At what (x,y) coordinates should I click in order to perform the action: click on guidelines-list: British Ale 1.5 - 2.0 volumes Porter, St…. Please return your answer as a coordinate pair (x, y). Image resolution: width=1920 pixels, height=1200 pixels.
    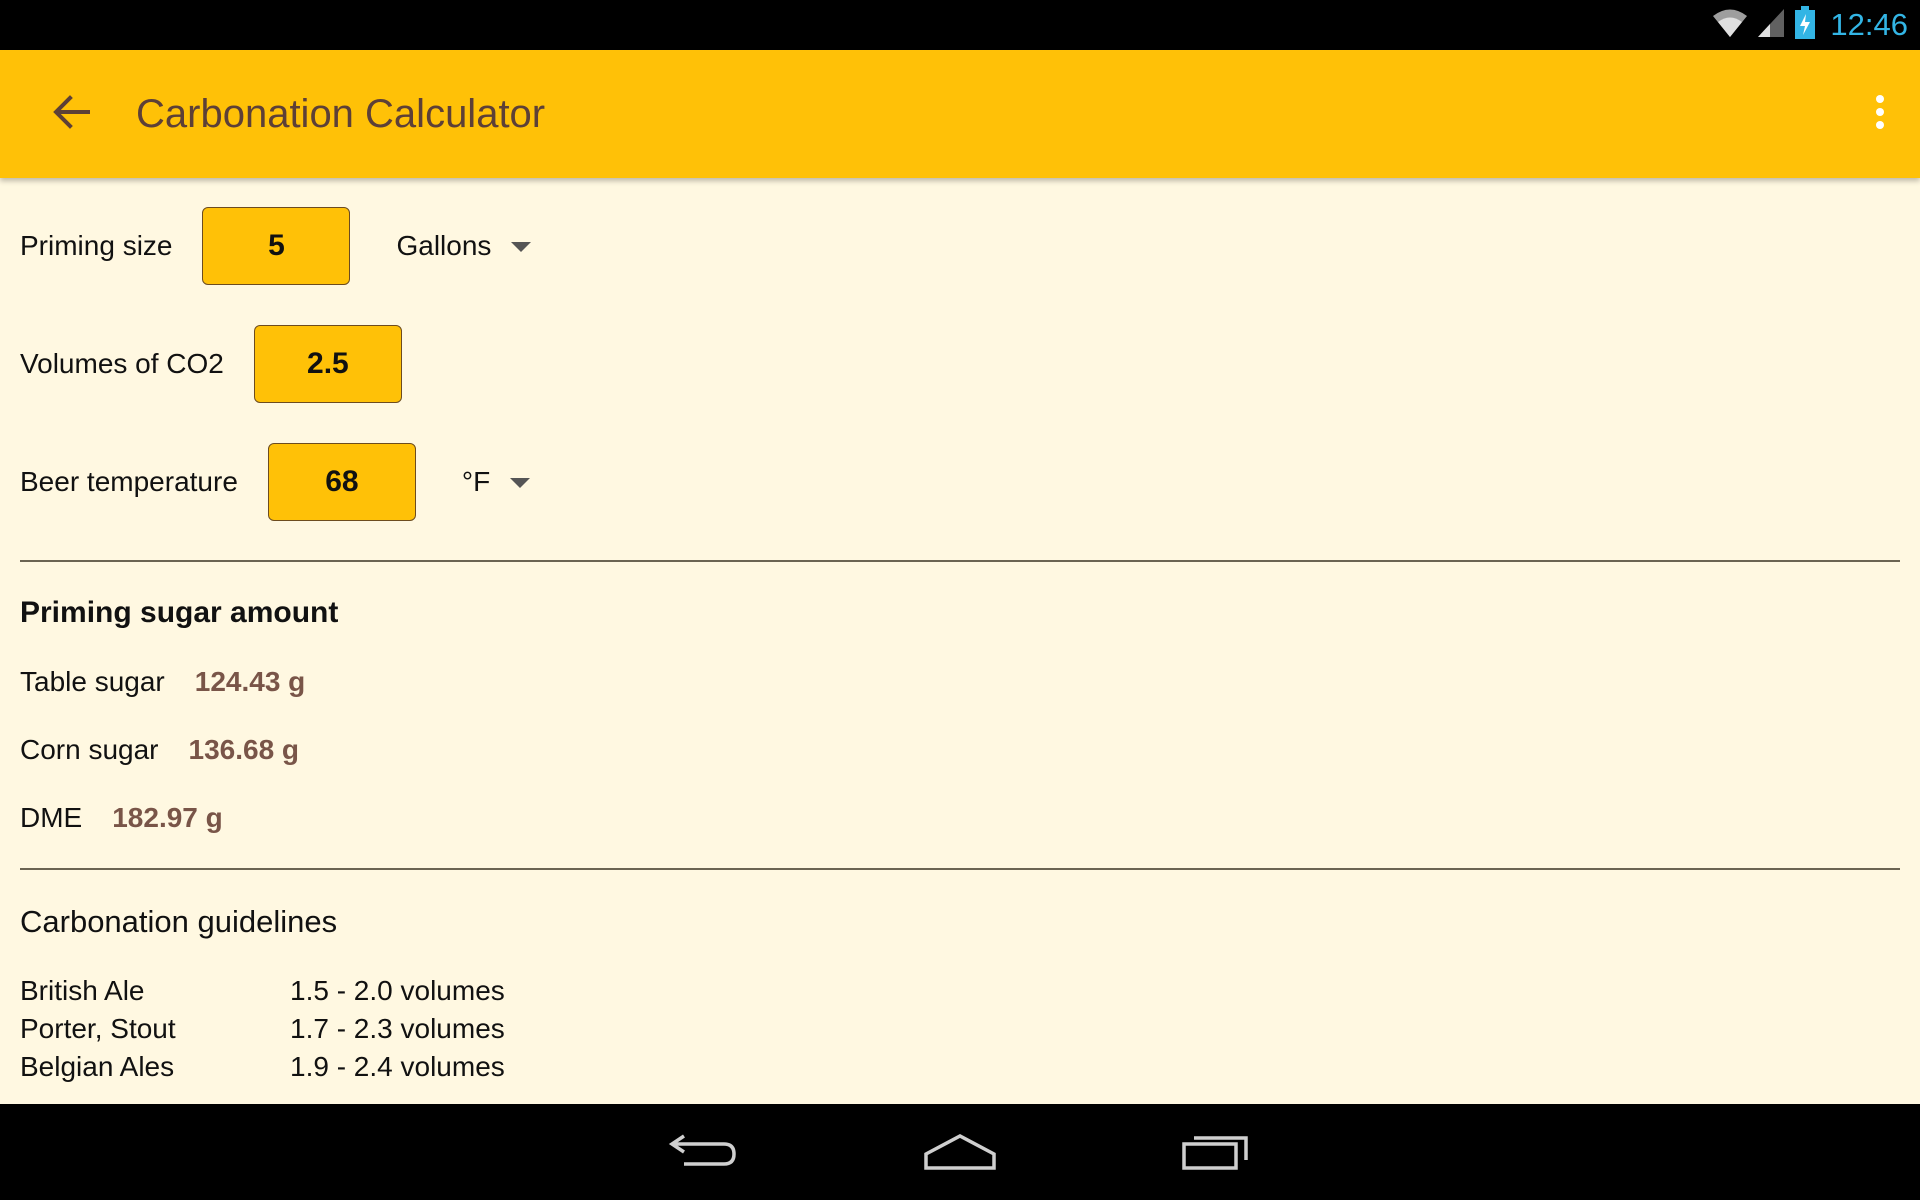
    Looking at the image, I should click on (262, 1029).